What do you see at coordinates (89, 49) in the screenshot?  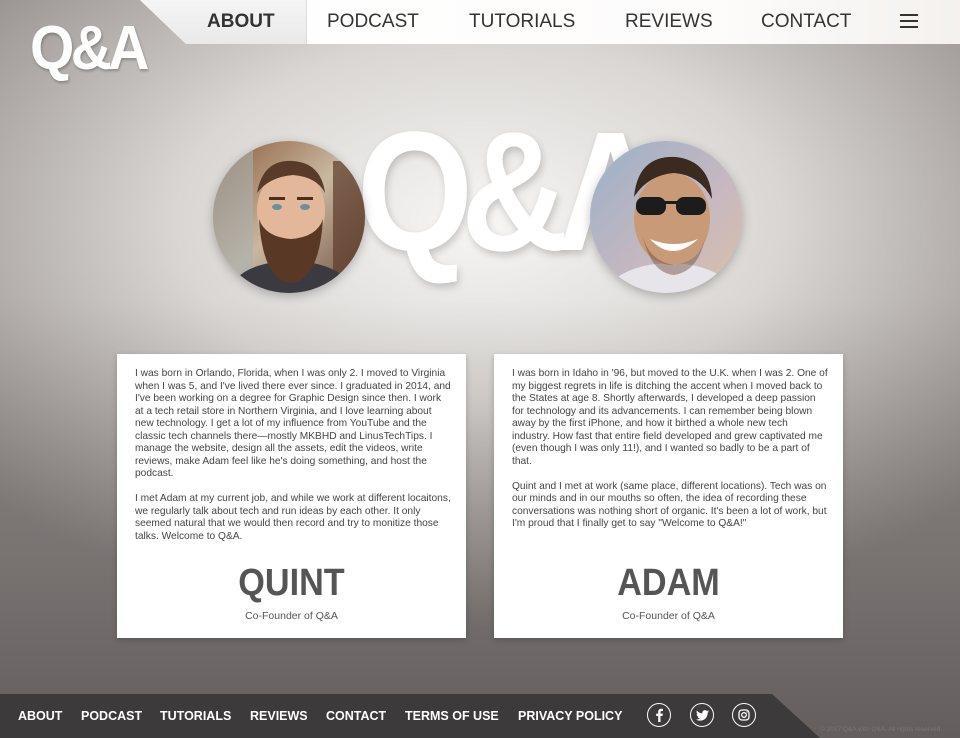 I see `site-logo: Q&A` at bounding box center [89, 49].